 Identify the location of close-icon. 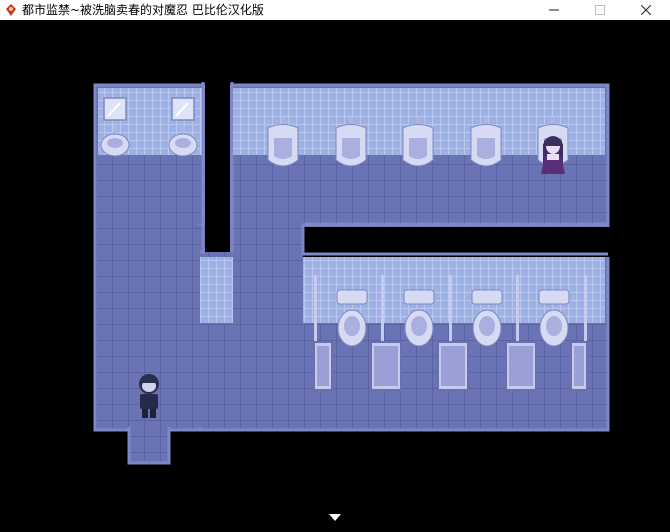
(646, 10).